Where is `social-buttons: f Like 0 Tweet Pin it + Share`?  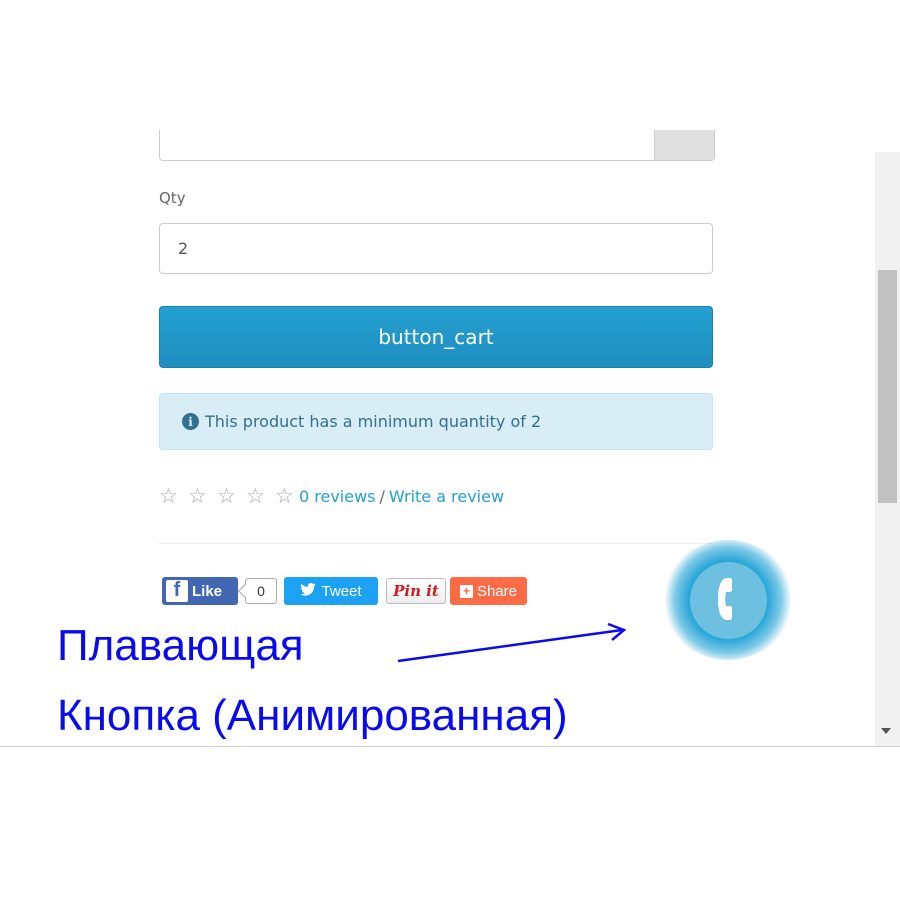 social-buttons: f Like 0 Tweet Pin it + Share is located at coordinates (344, 591).